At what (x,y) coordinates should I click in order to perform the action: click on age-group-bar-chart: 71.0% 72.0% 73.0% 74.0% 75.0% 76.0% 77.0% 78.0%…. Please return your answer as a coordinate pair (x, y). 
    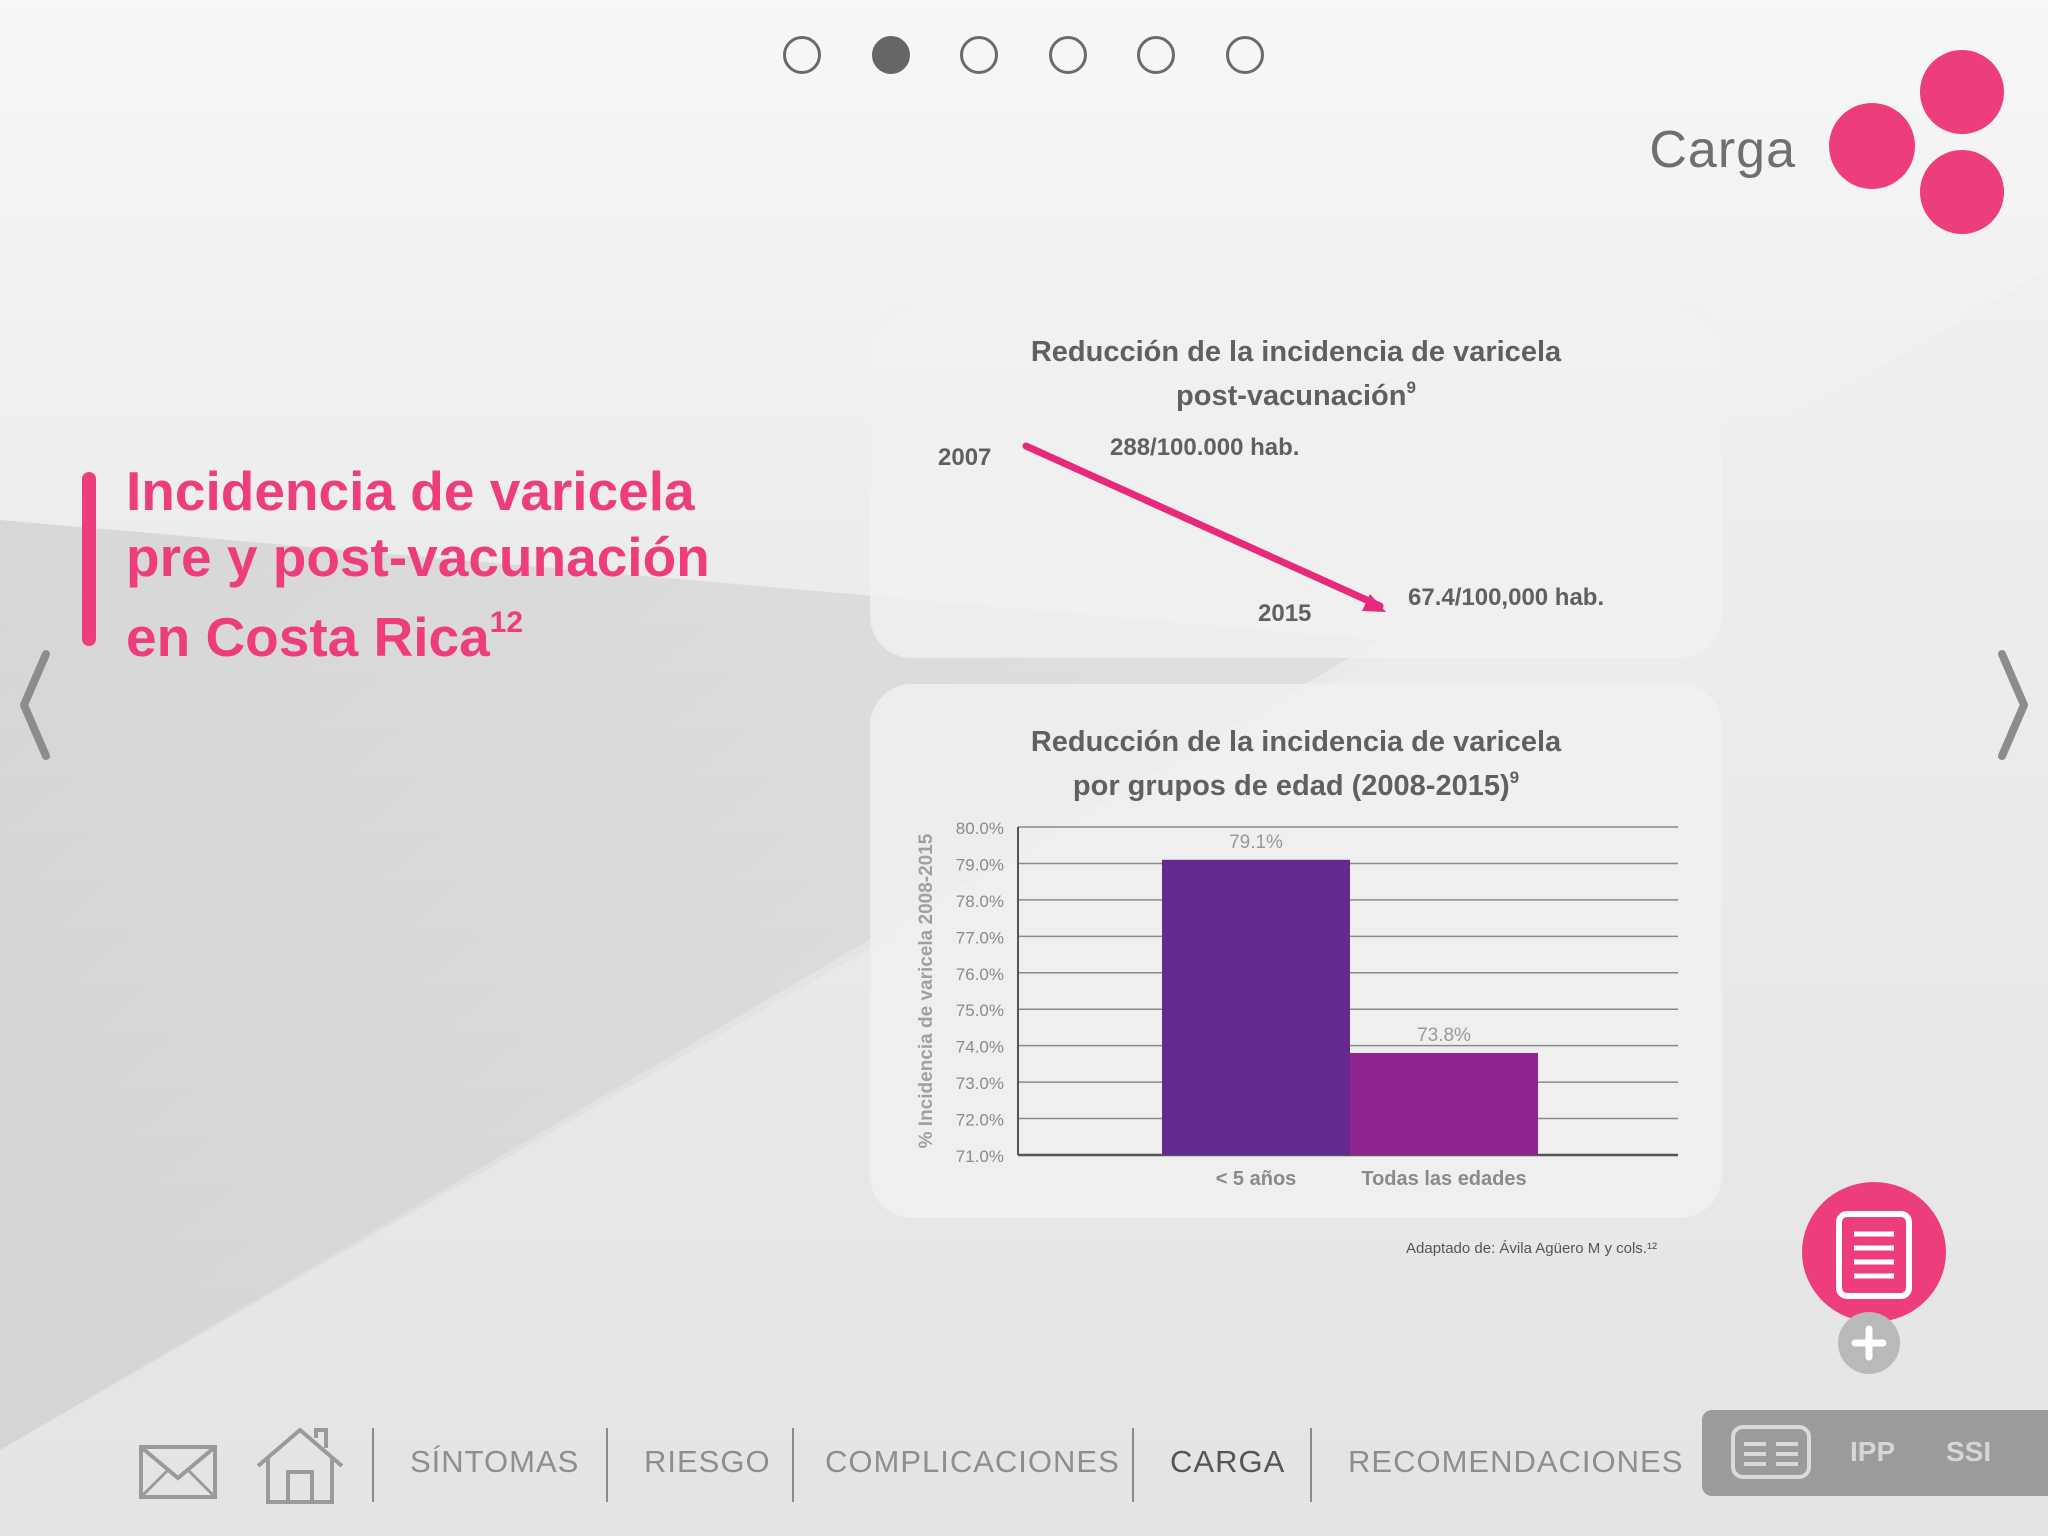
    Looking at the image, I should click on (1297, 1004).